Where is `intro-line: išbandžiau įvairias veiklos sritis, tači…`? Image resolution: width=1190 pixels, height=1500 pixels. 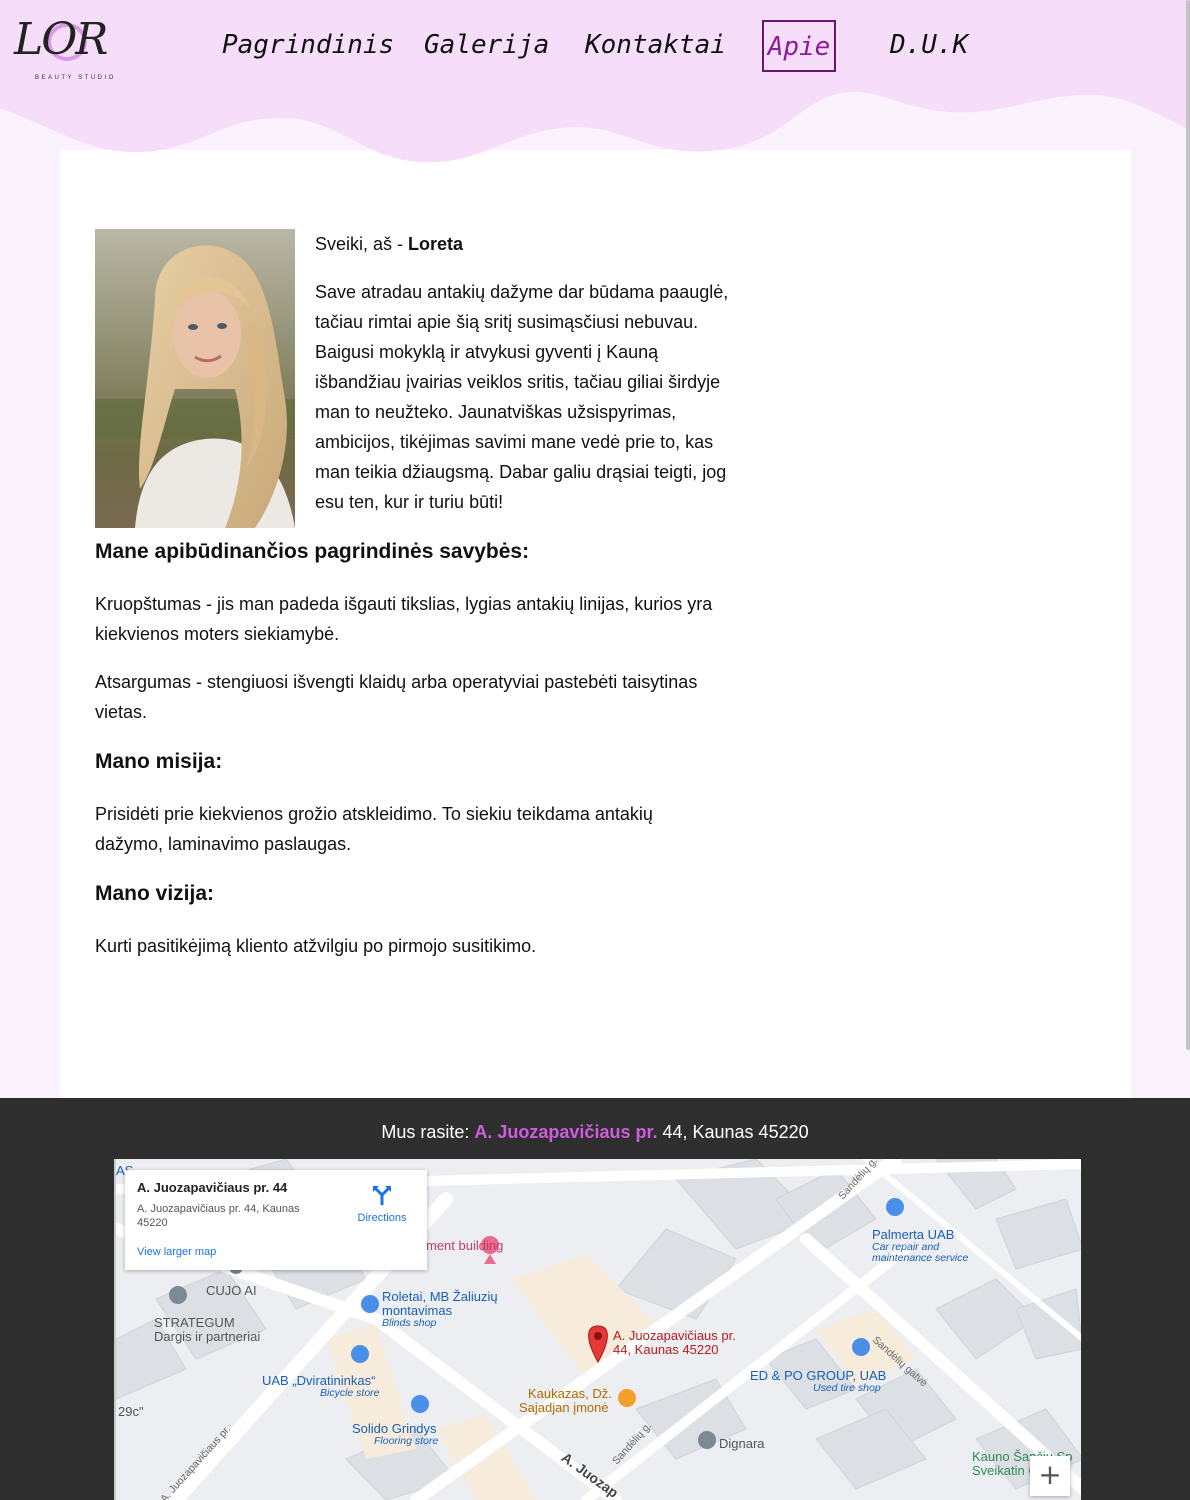
intro-line: išbandžiau įvairias veiklos sritis, tači… is located at coordinates (518, 382).